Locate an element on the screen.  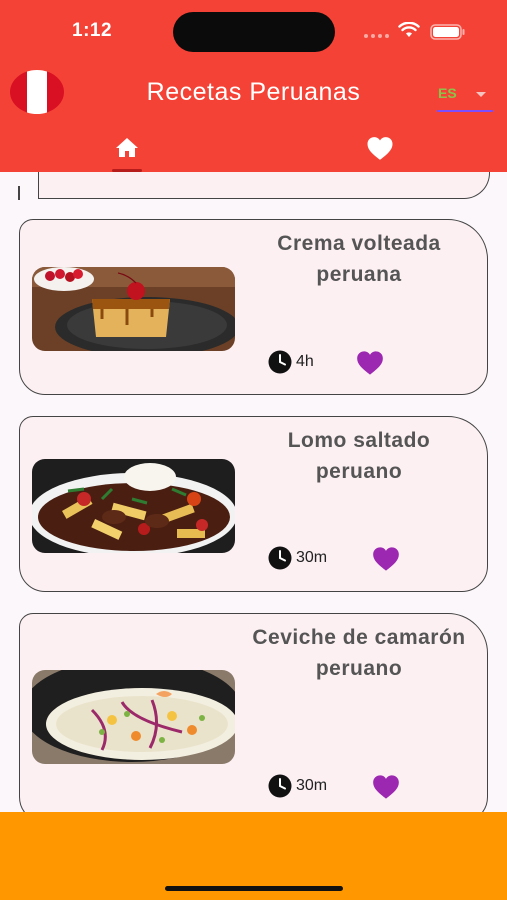
heart-icon is located at coordinates (379, 148).